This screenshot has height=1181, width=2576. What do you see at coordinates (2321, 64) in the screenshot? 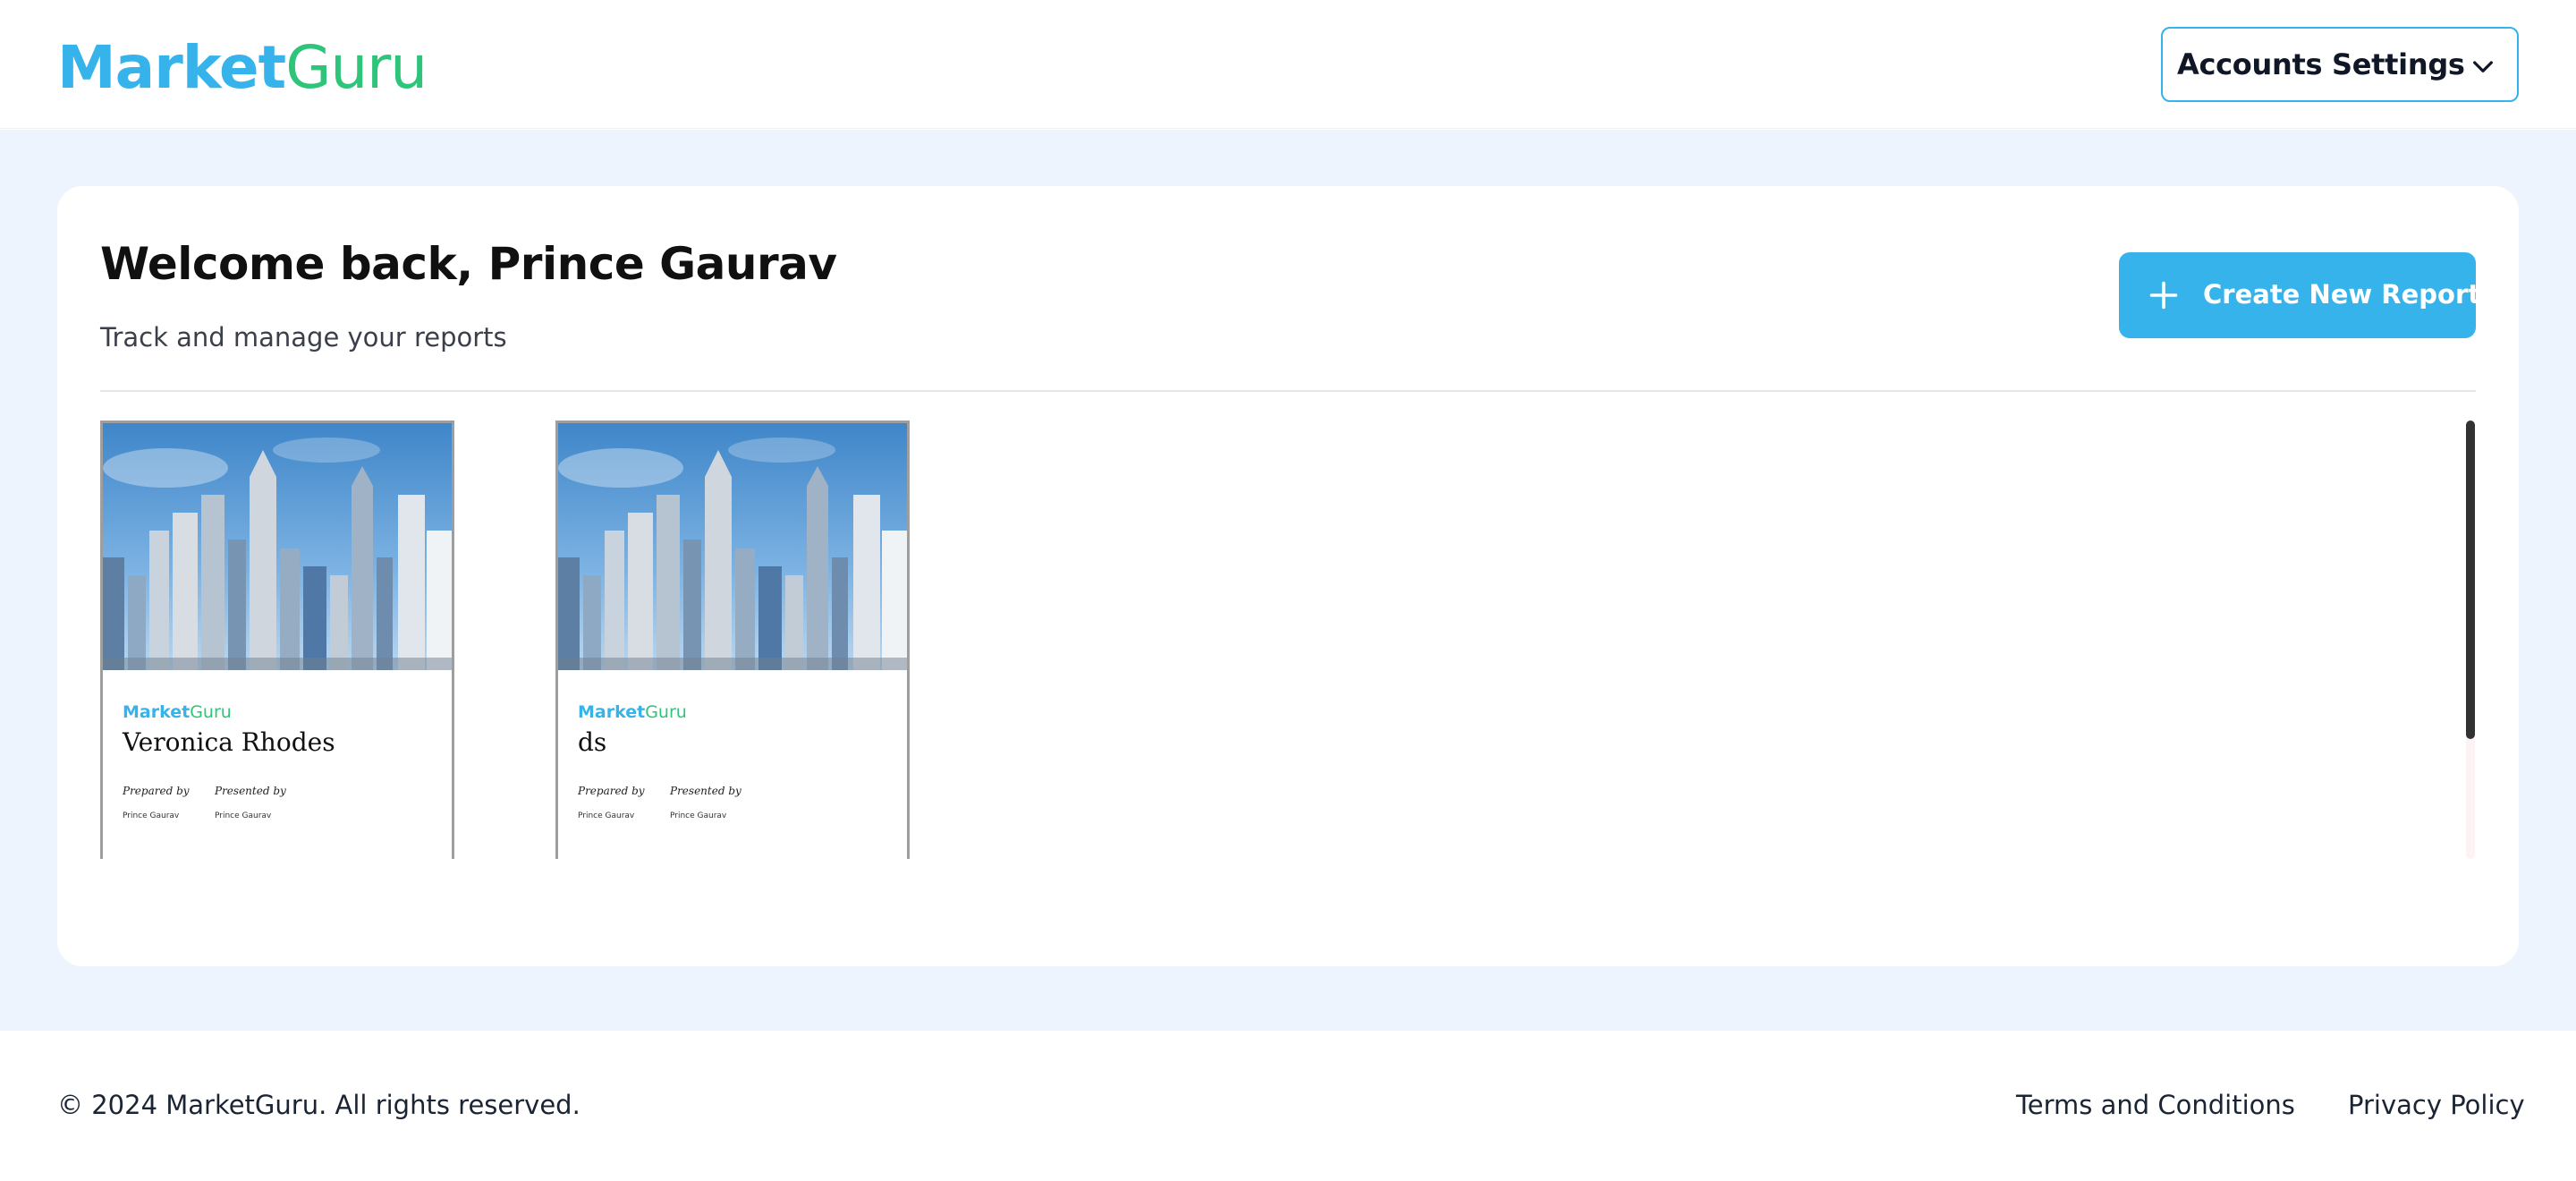
I see `accounts-settings-label: Accounts Settings` at bounding box center [2321, 64].